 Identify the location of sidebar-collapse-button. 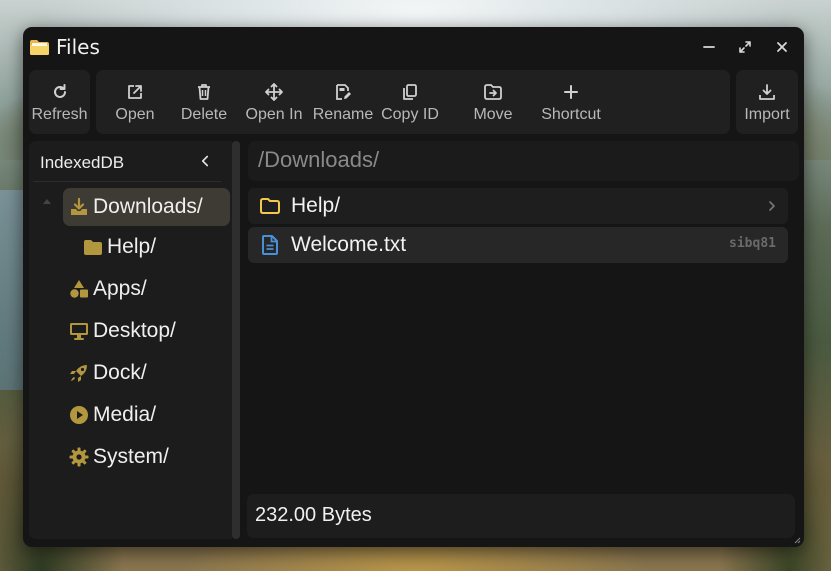
(205, 161).